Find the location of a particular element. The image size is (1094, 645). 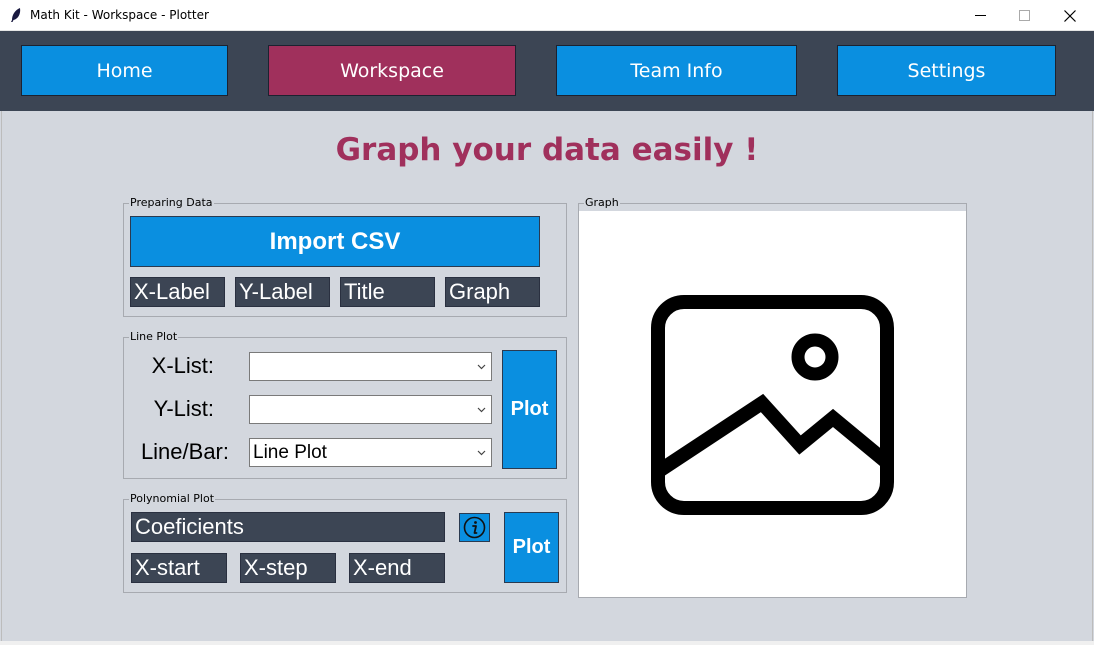

minimize-icon is located at coordinates (980, 15).